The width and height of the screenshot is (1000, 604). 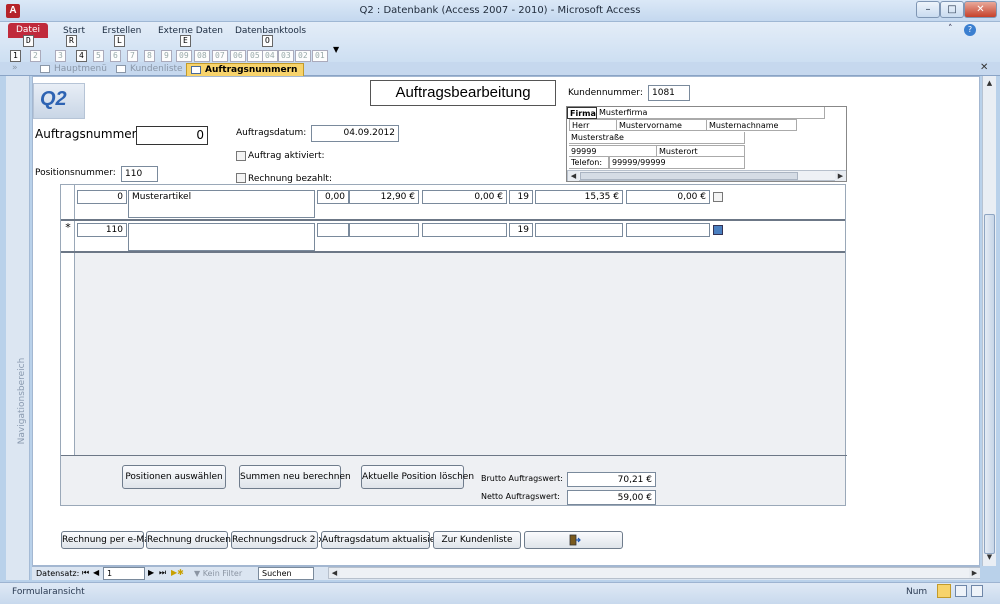 I want to click on qat-keytip: 2, so click(x=35, y=56).